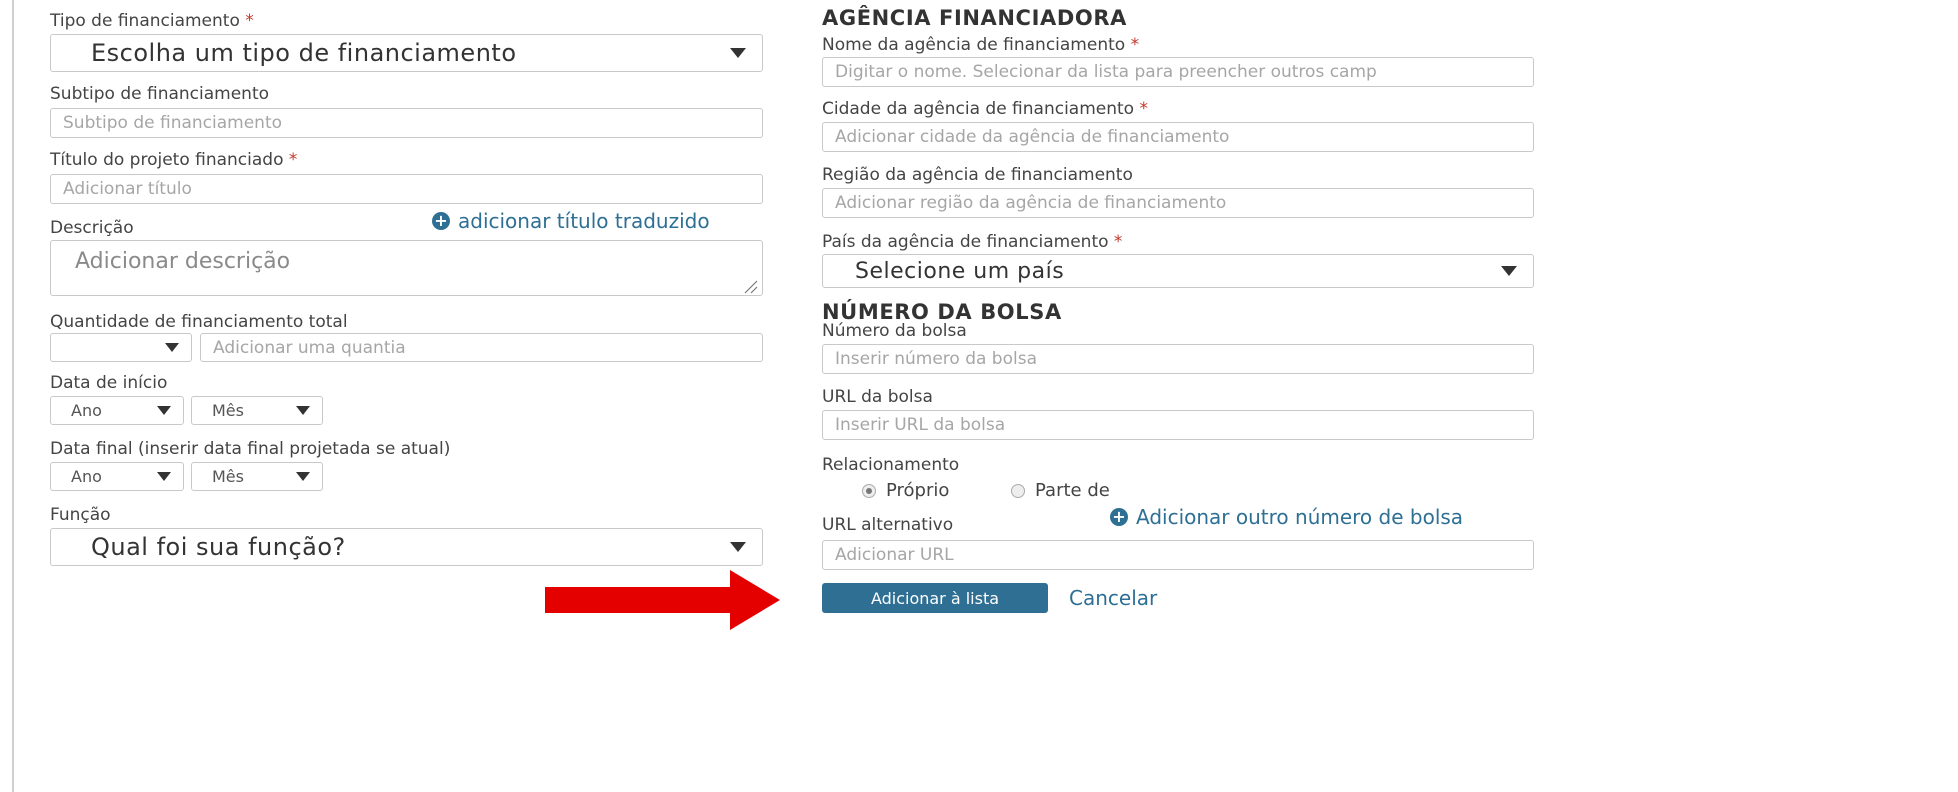 The image size is (1958, 792). Describe the element at coordinates (406, 189) in the screenshot. I see `project-title-input` at that location.